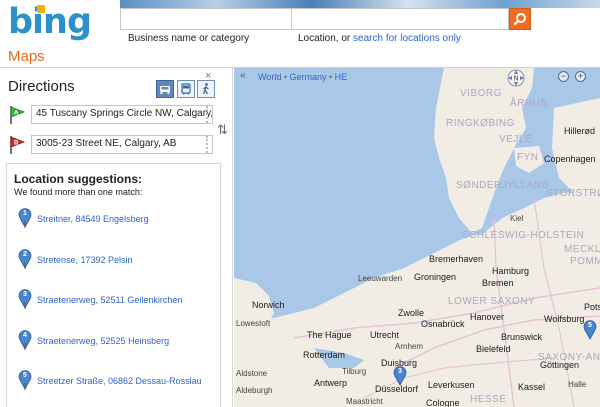 The image size is (600, 407). What do you see at coordinates (592, 307) in the screenshot?
I see `city-label: Potsd` at bounding box center [592, 307].